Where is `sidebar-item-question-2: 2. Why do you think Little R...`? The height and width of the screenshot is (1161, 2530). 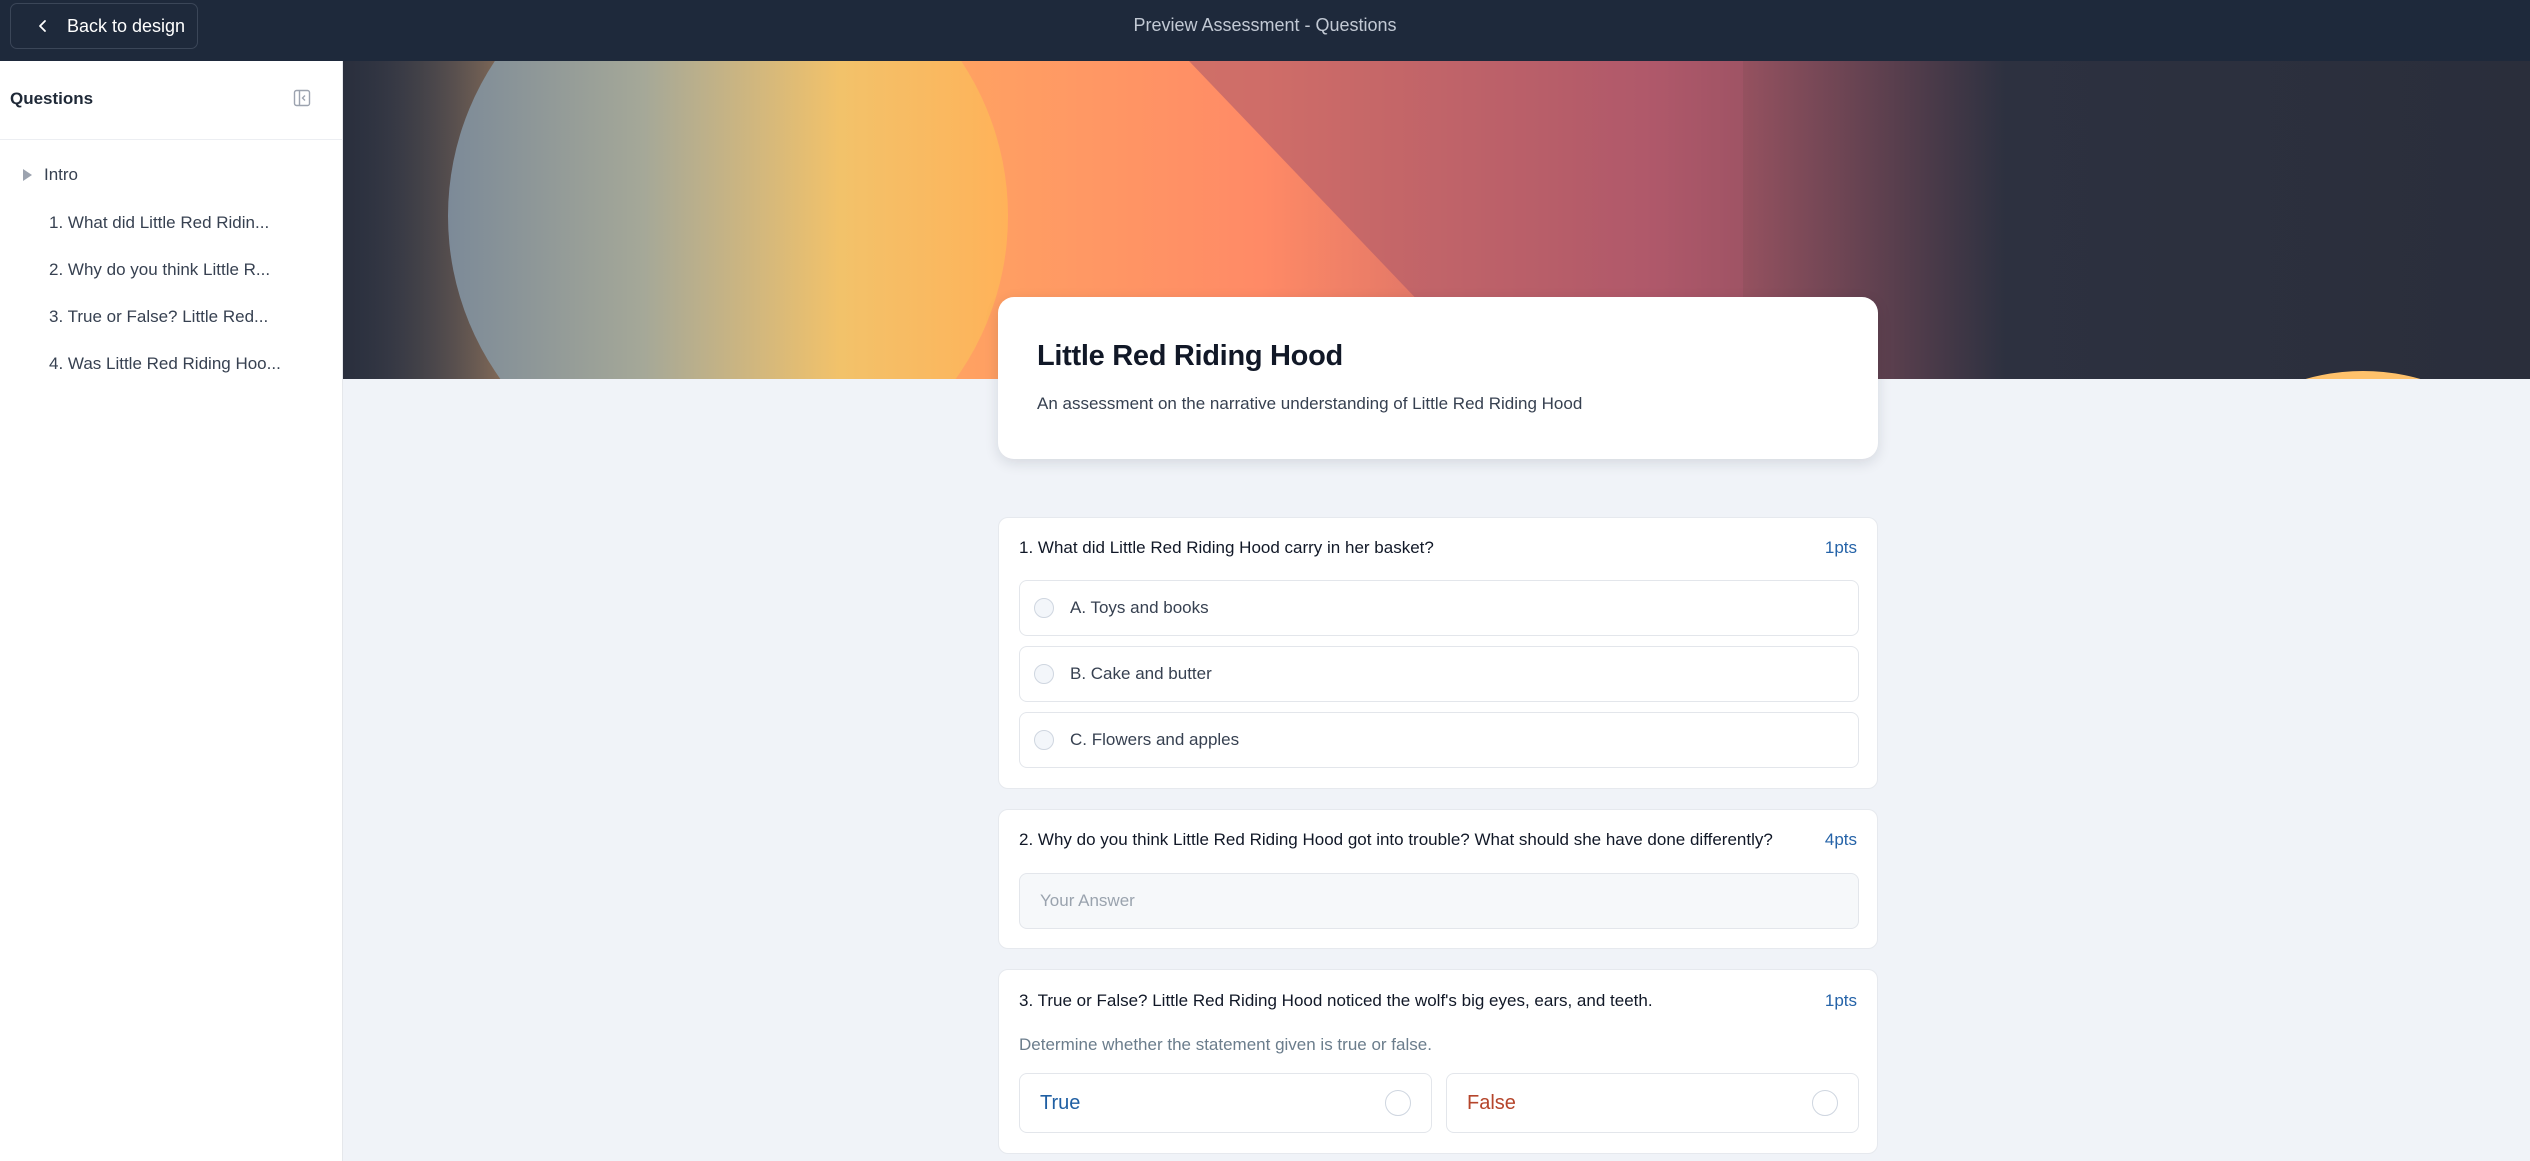 sidebar-item-question-2: 2. Why do you think Little R... is located at coordinates (159, 270).